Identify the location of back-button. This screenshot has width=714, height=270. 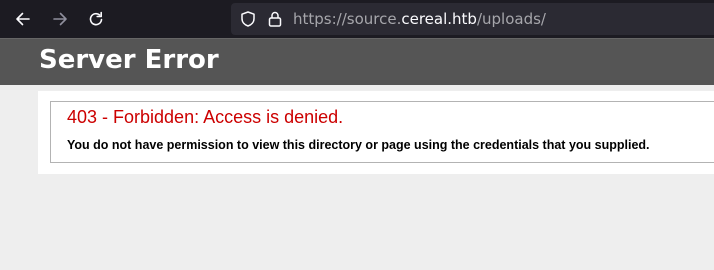
(23, 19).